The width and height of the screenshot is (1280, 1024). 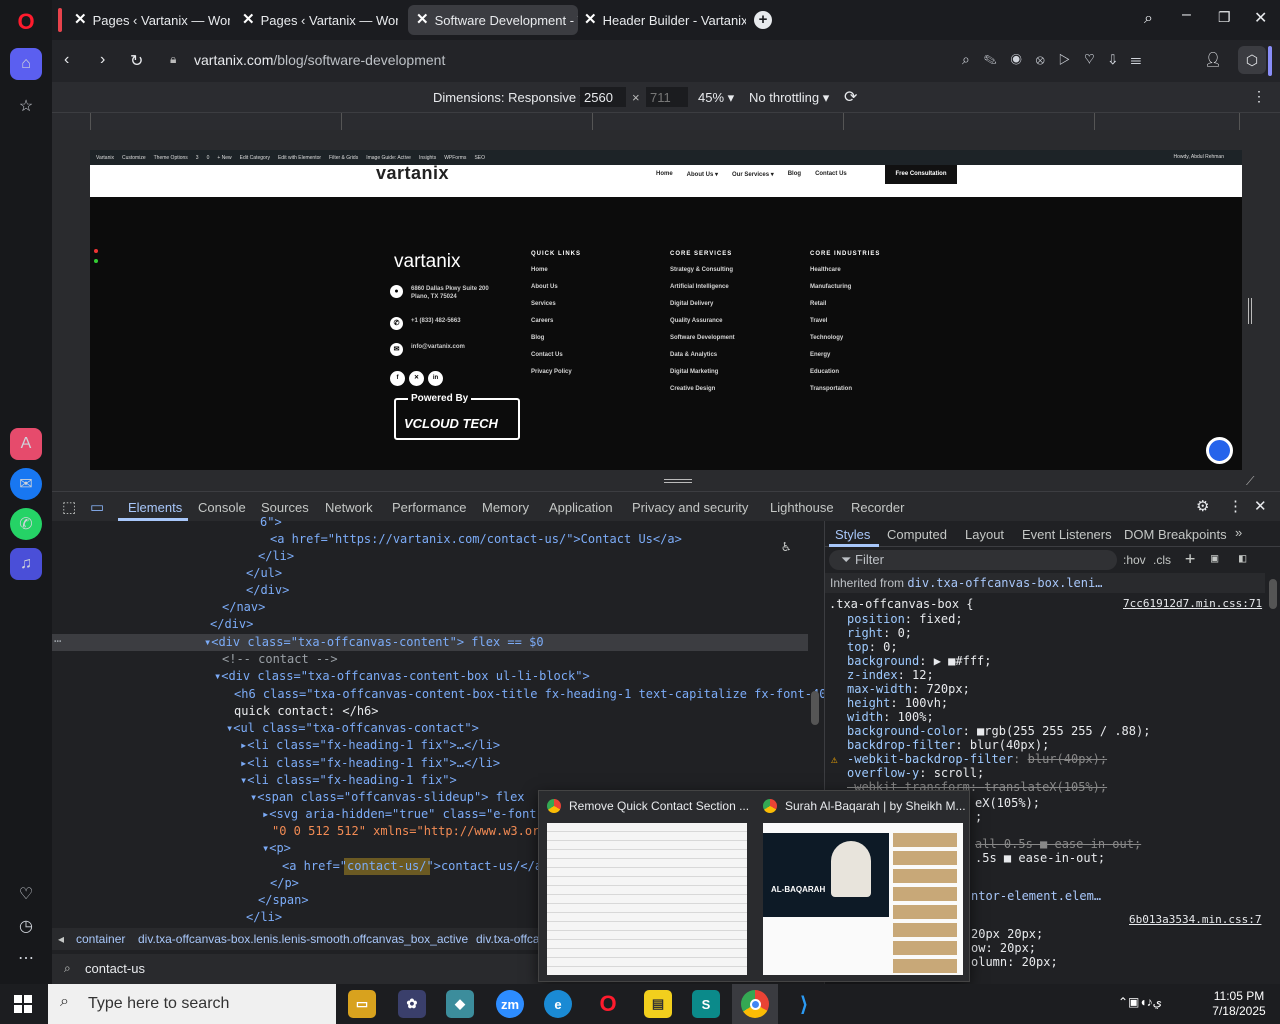 What do you see at coordinates (243, 607) in the screenshot?
I see `code-line: </nav>` at bounding box center [243, 607].